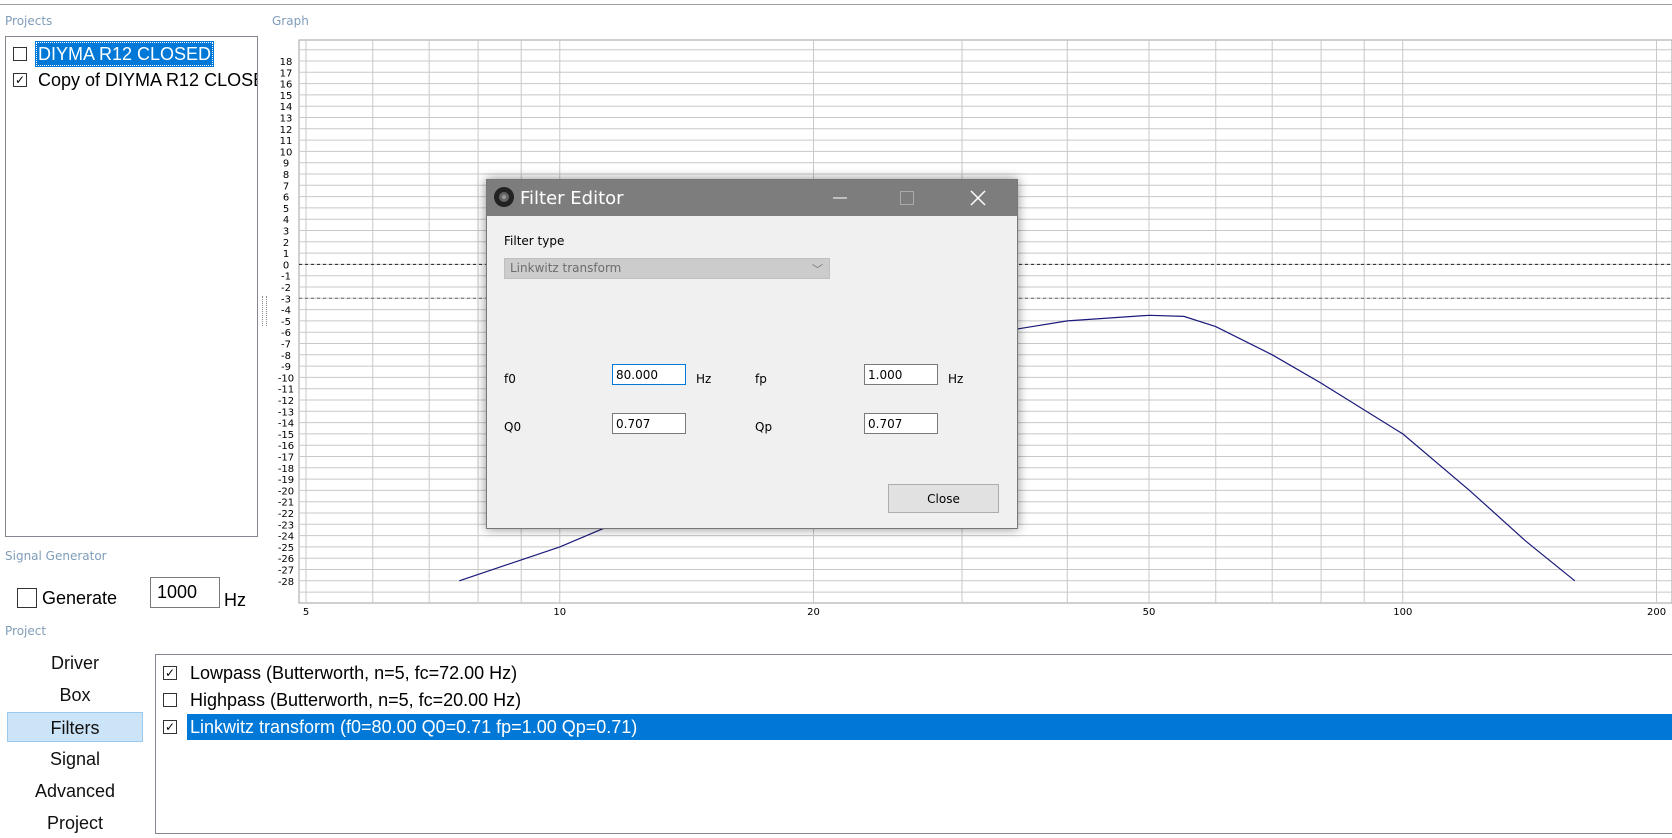 This screenshot has width=1672, height=838. Describe the element at coordinates (286, 446) in the screenshot. I see `y-tick-label: -16` at that location.